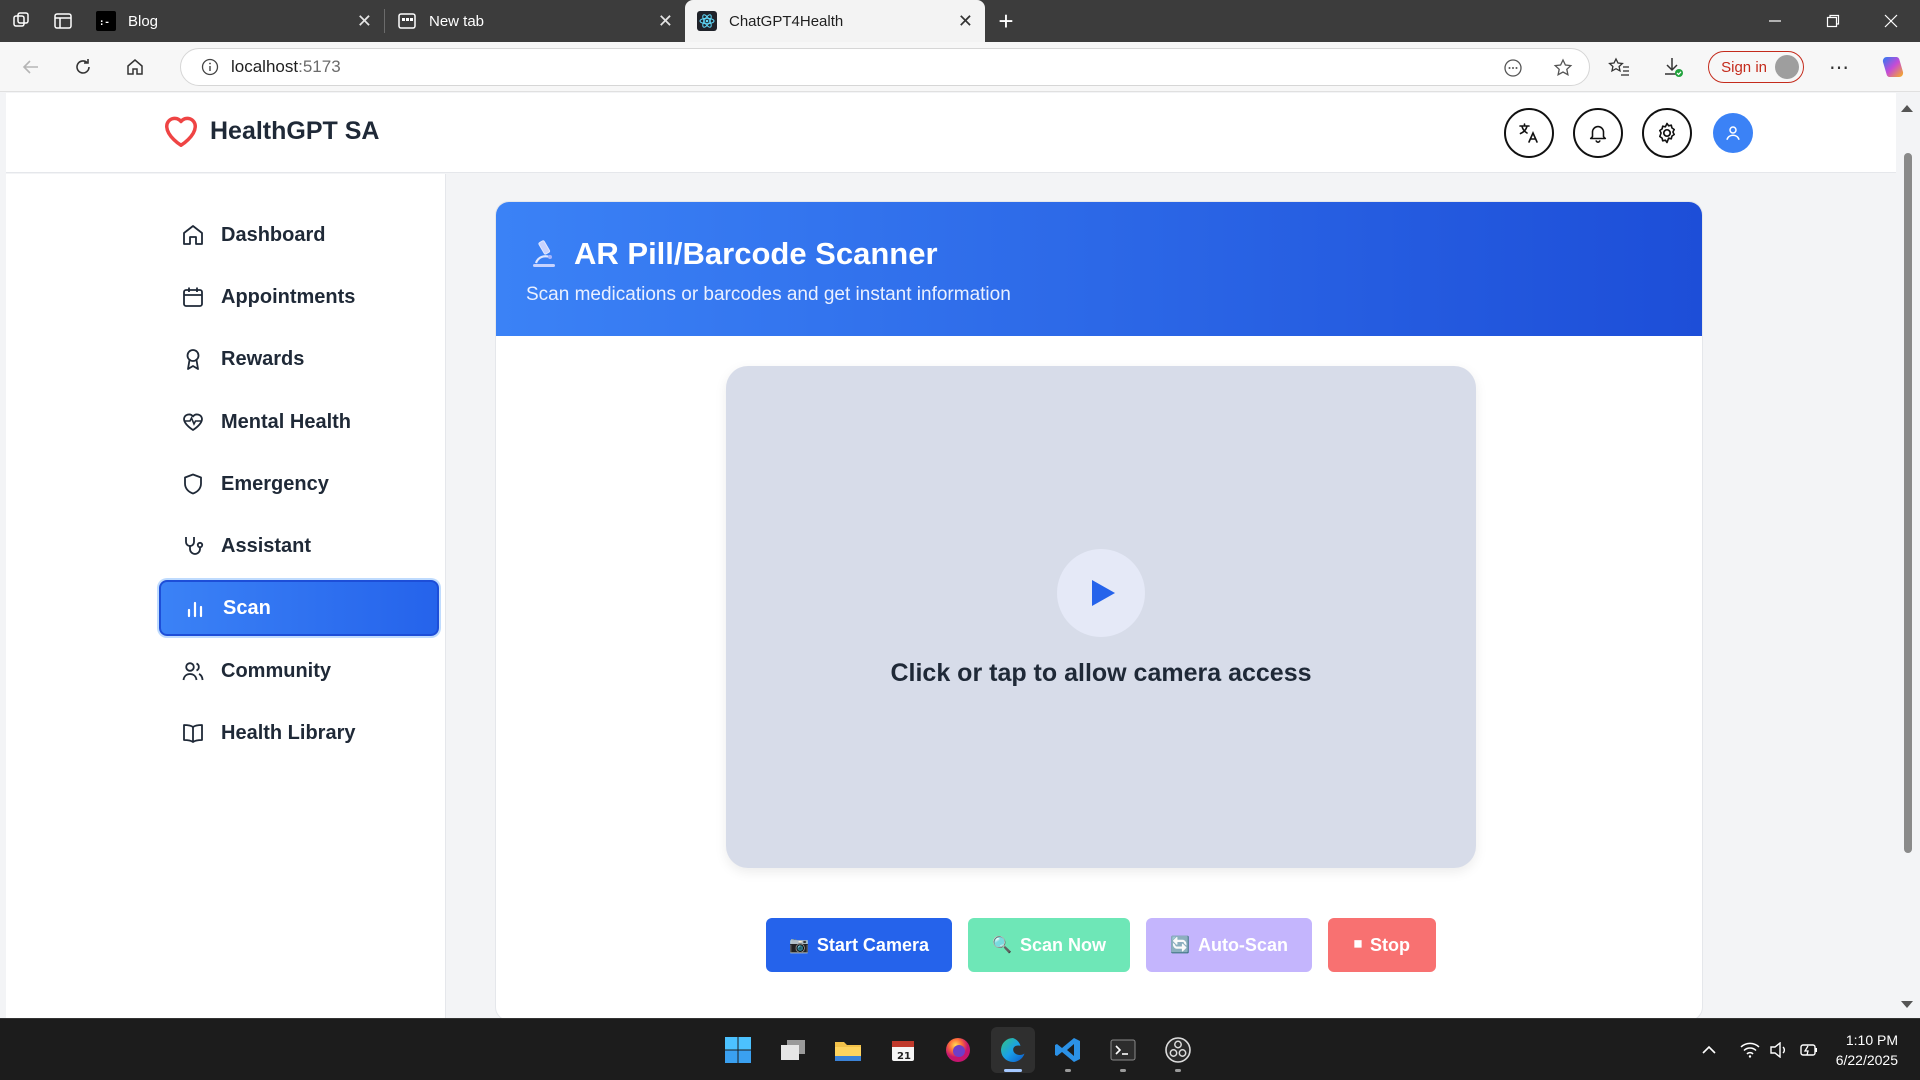  What do you see at coordinates (859, 945) in the screenshot?
I see `start-camera-button: 📷 Start Camera` at bounding box center [859, 945].